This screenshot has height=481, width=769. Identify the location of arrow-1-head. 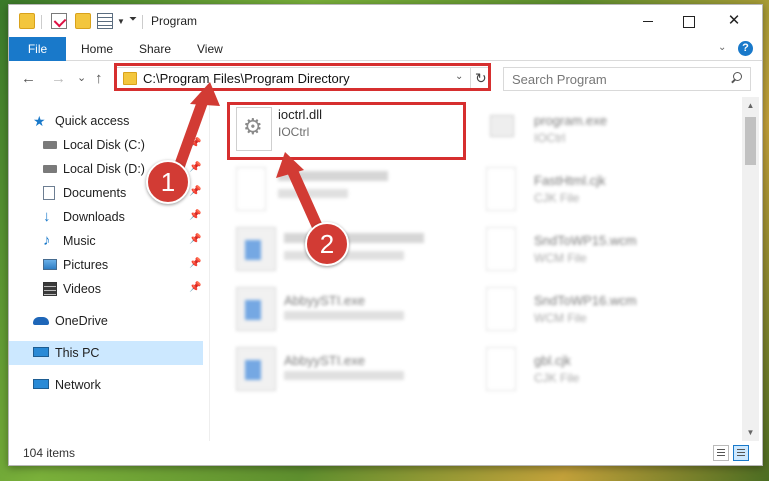
(205, 94).